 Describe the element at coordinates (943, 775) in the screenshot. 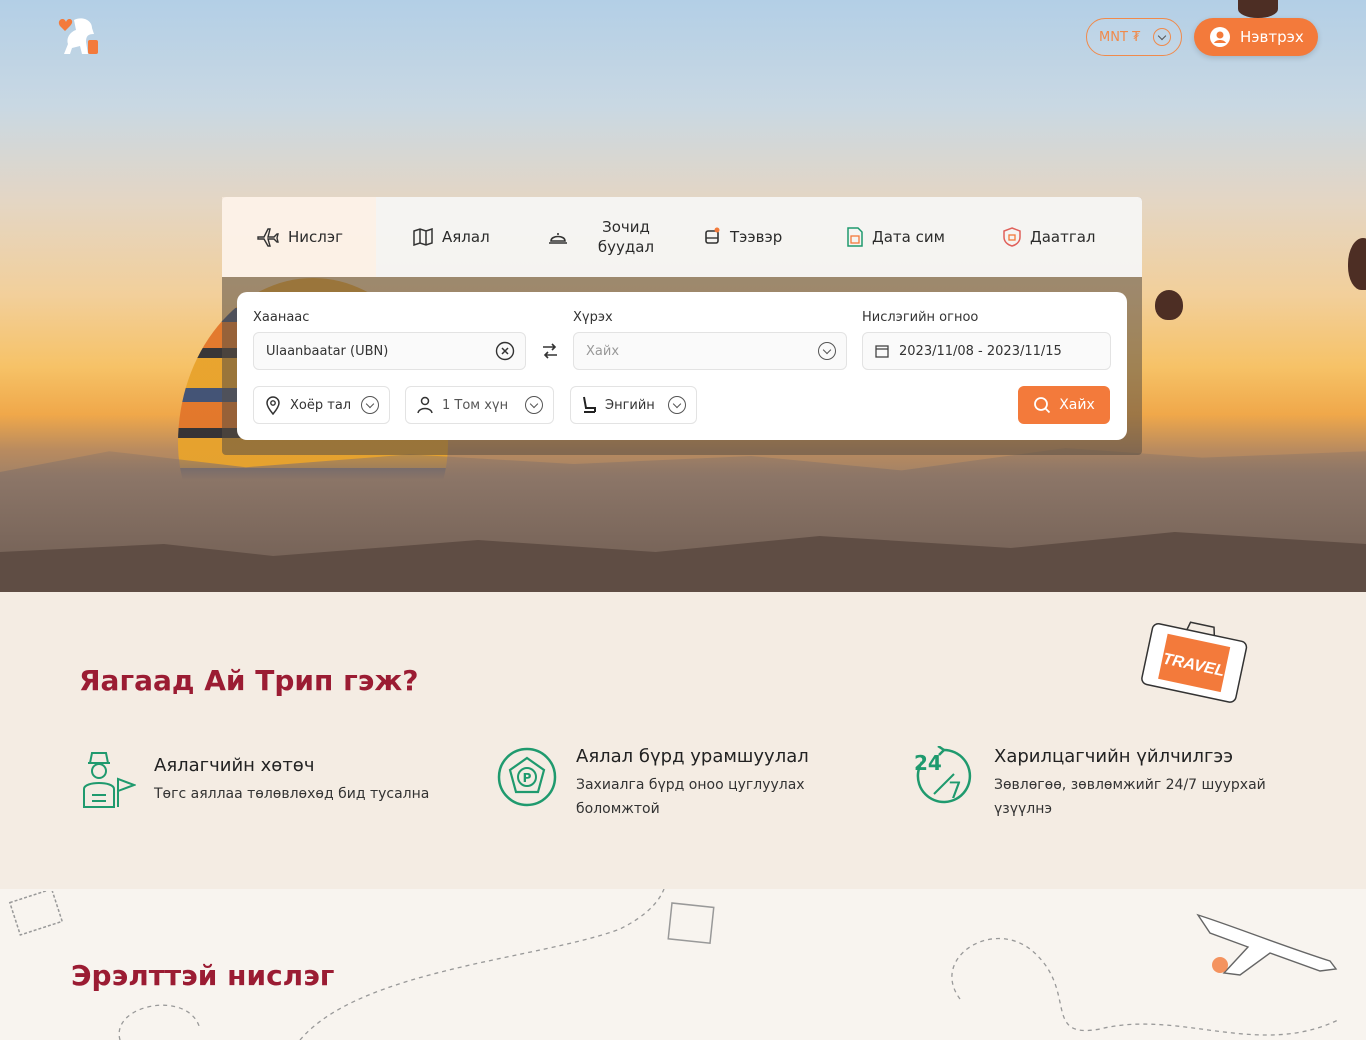

I see `support-24-7-icon: 24 7` at that location.